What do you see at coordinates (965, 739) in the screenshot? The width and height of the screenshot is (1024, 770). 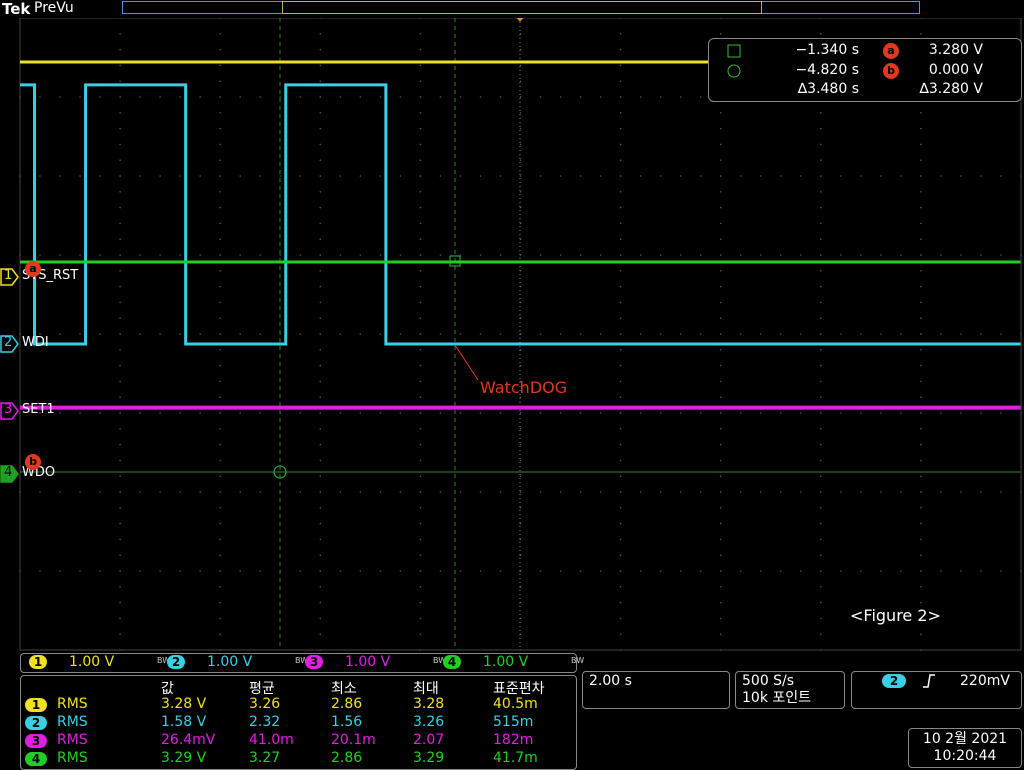 I see `date: 10 2월 2021` at bounding box center [965, 739].